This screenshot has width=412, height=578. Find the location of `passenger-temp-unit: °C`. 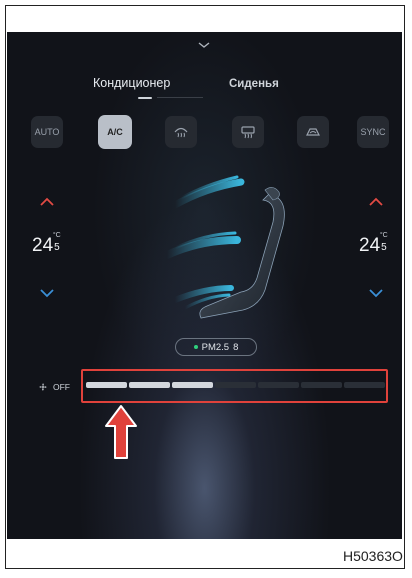

passenger-temp-unit: °C is located at coordinates (383, 235).